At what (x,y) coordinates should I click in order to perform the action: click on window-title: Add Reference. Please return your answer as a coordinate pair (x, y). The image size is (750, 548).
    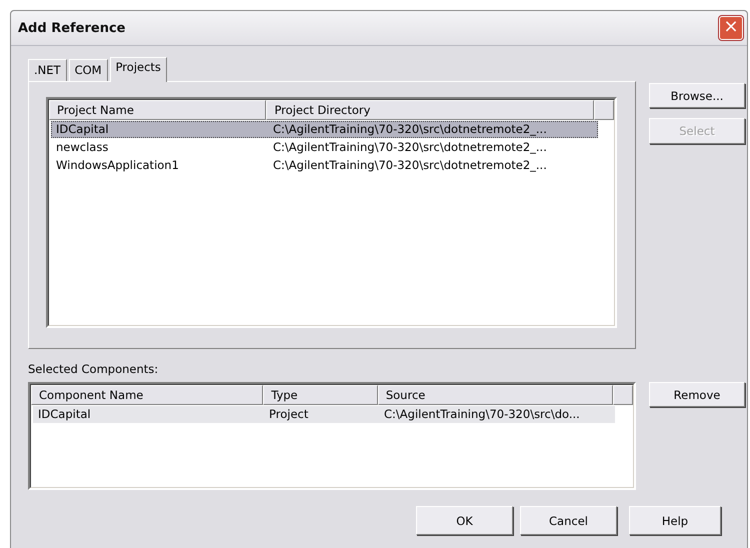
    Looking at the image, I should click on (71, 28).